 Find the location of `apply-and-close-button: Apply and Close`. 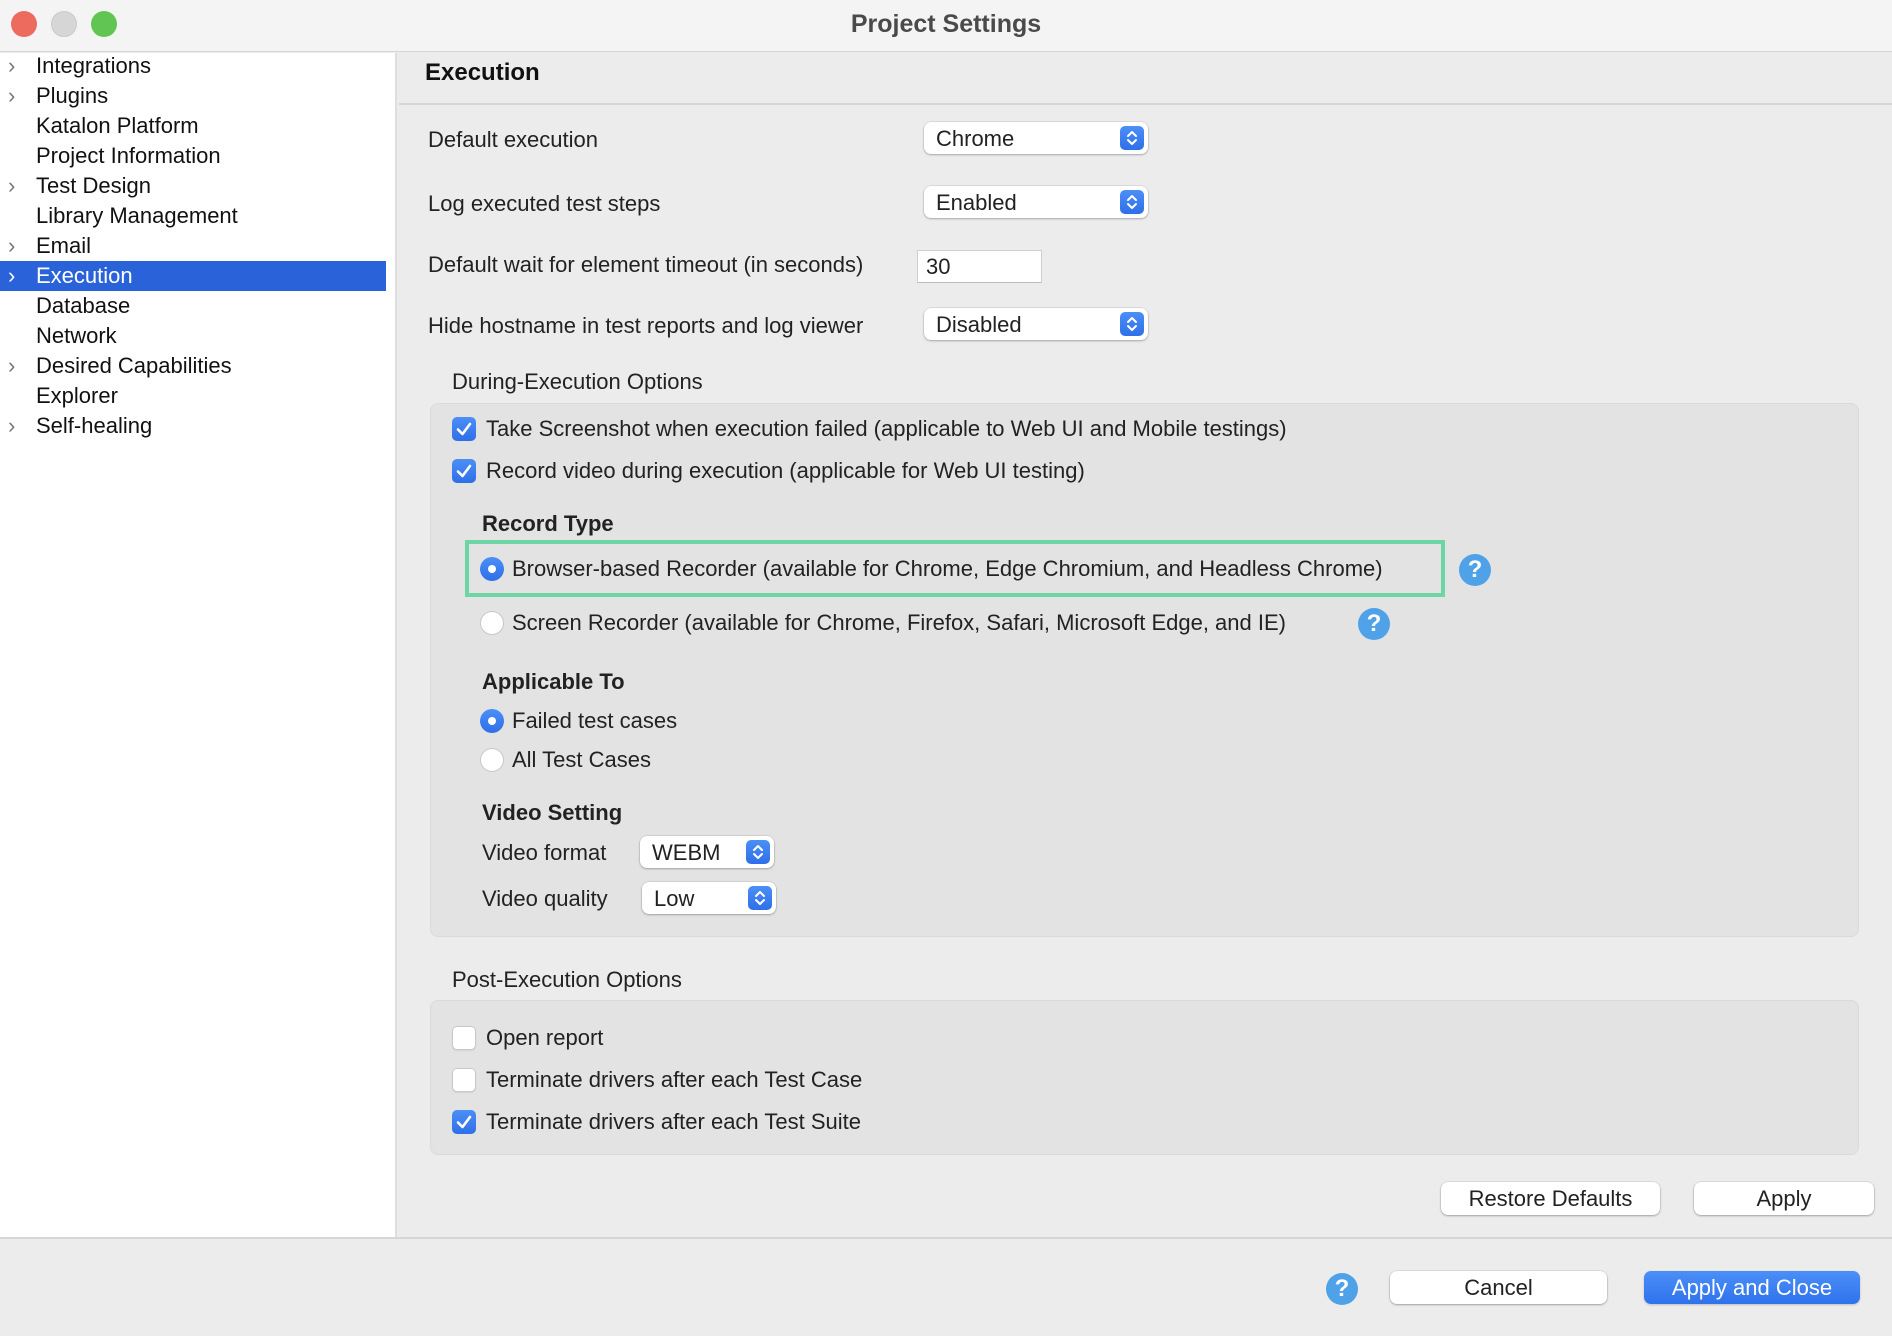

apply-and-close-button: Apply and Close is located at coordinates (1752, 1287).